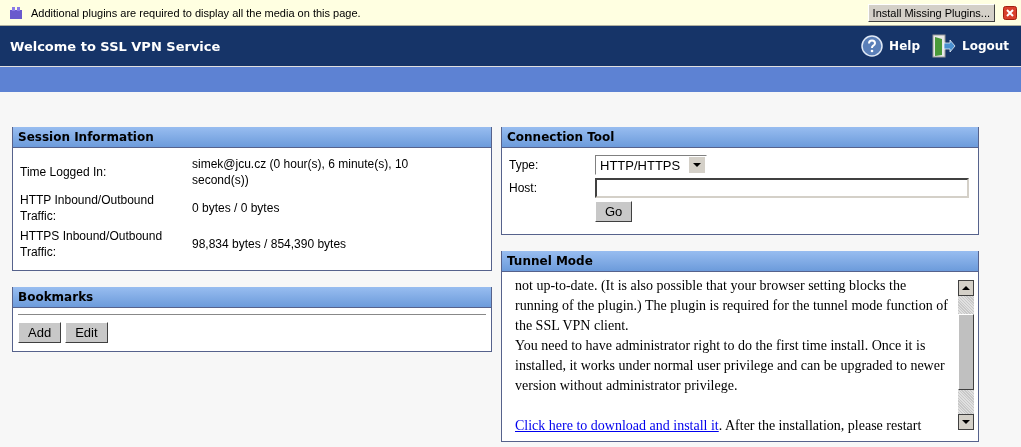  I want to click on help-link: Help, so click(904, 46).